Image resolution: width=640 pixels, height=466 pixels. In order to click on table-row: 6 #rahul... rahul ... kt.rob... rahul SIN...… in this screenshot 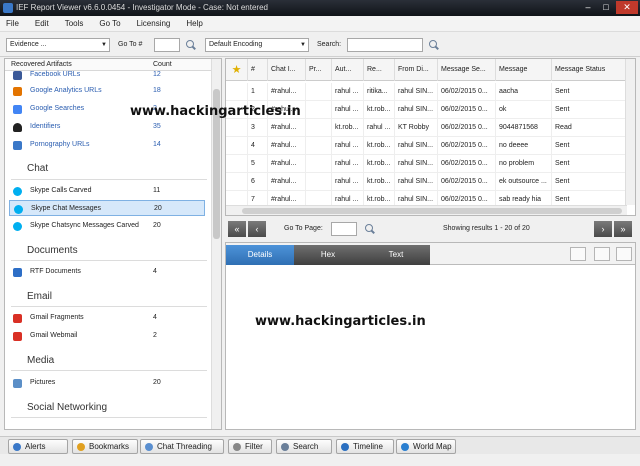, I will do `click(426, 182)`.